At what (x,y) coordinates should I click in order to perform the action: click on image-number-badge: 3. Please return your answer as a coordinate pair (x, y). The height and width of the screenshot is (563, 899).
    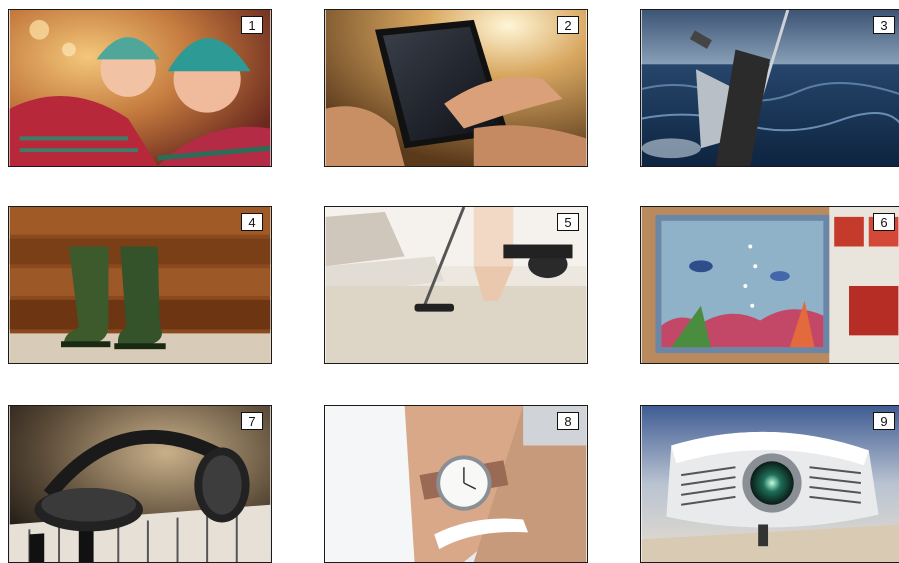
    Looking at the image, I should click on (884, 25).